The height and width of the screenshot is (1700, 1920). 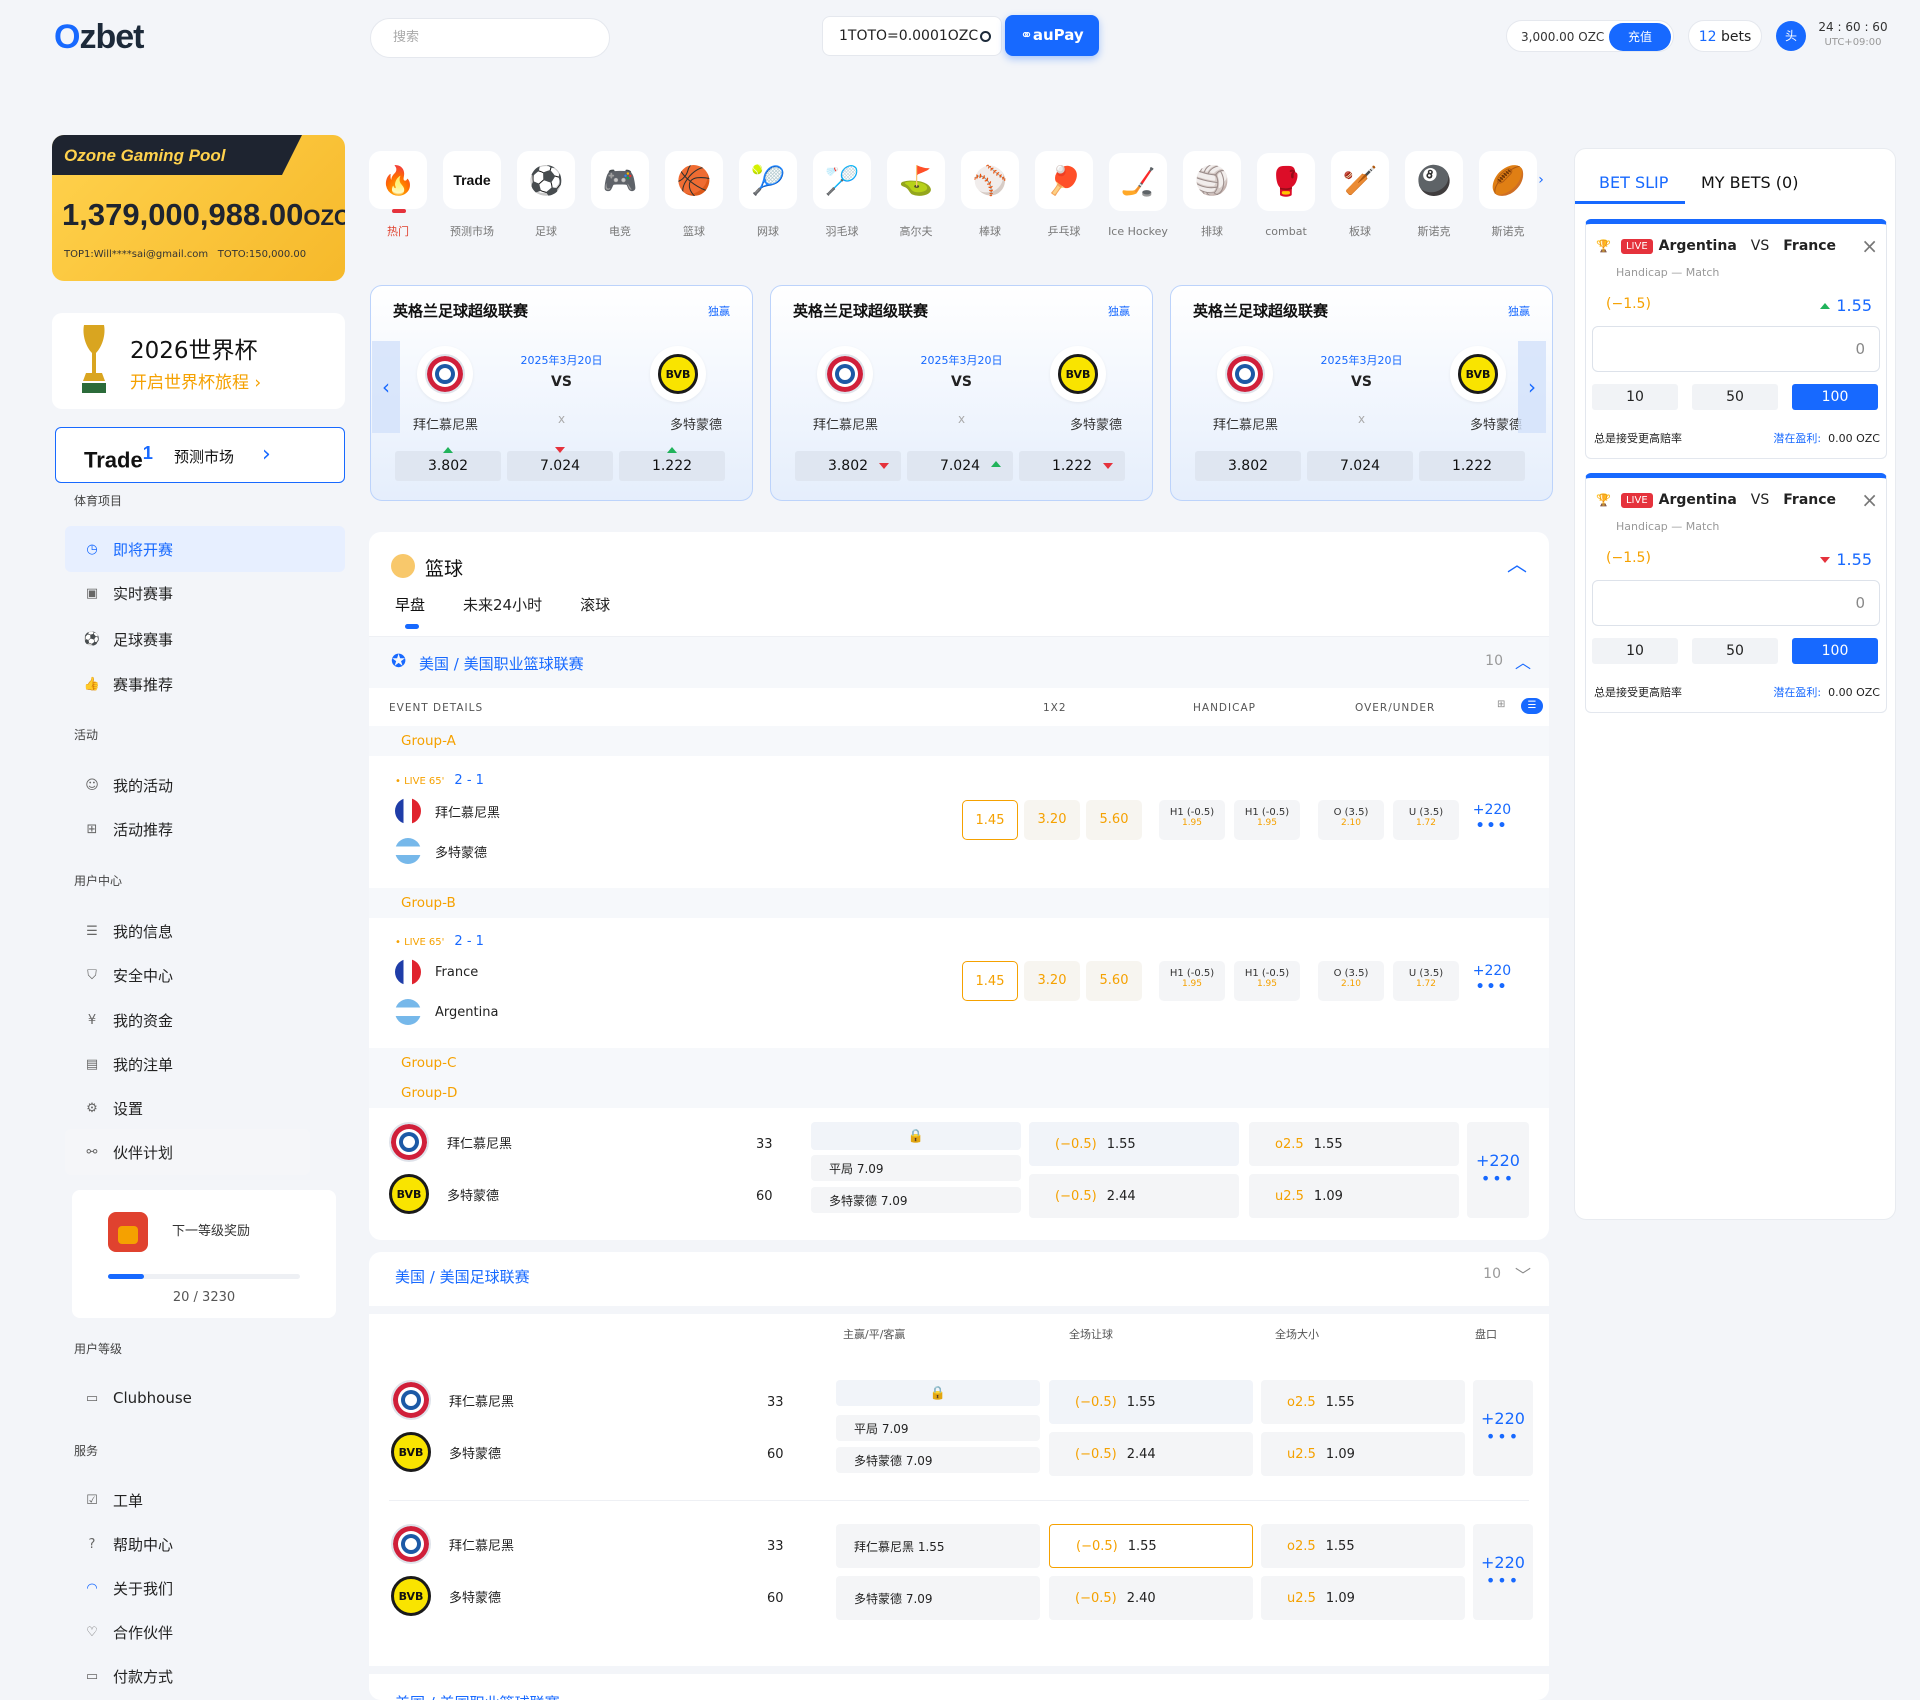 What do you see at coordinates (959, 662) in the screenshot?
I see `league-header-nba: ✪ 美国 / 美国职业篮球联赛 10 ︿` at bounding box center [959, 662].